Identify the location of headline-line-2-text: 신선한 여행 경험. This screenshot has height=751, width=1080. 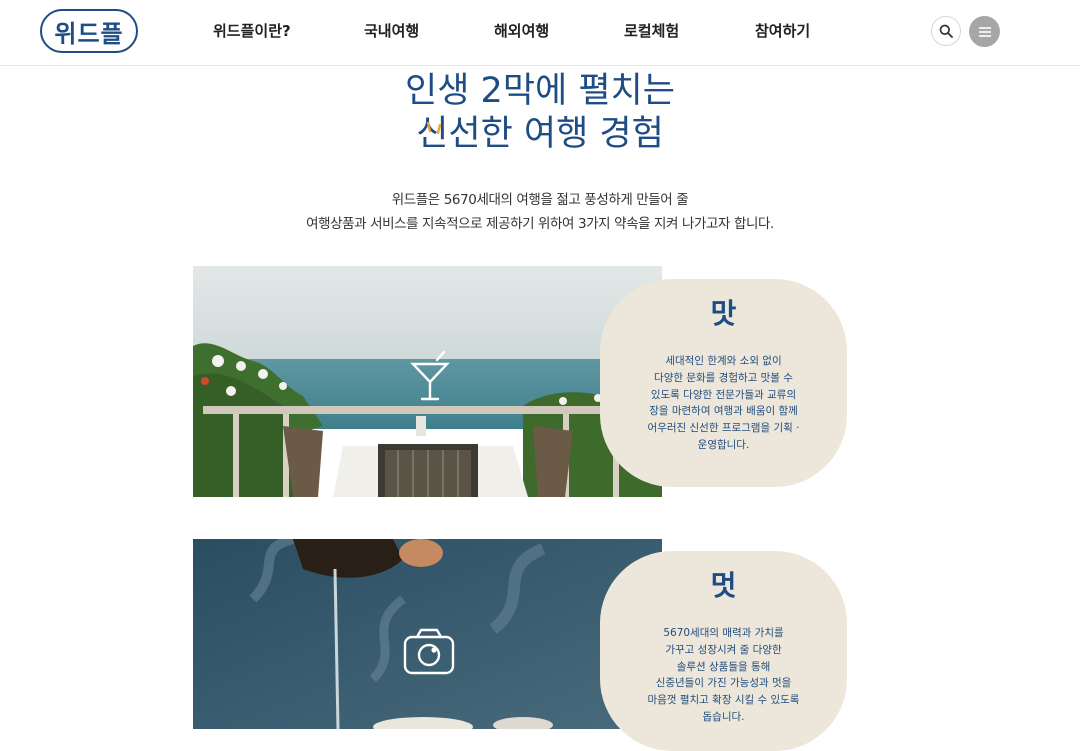
(540, 134).